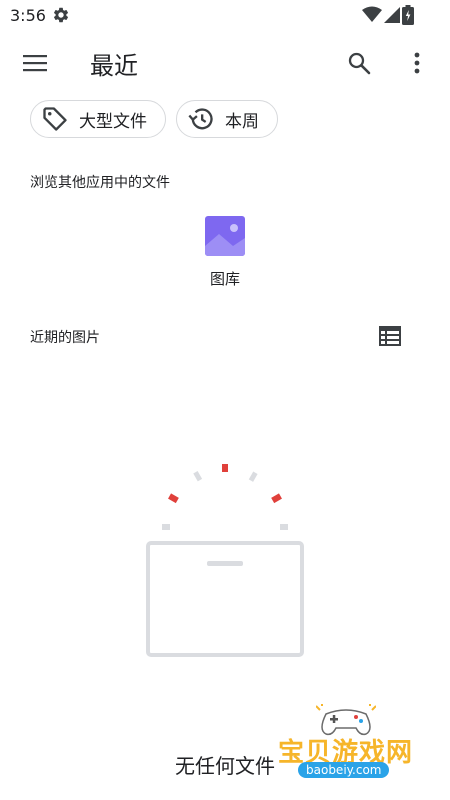 This screenshot has width=450, height=800. I want to click on app-bar: 最近, so click(225, 62).